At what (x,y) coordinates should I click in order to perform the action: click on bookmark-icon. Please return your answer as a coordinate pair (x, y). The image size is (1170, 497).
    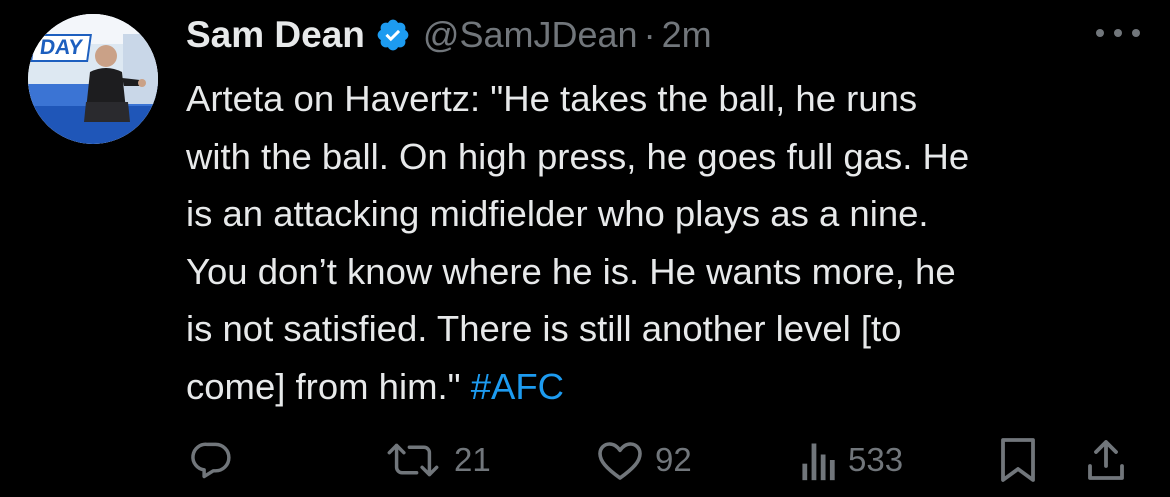
    Looking at the image, I should click on (1018, 460).